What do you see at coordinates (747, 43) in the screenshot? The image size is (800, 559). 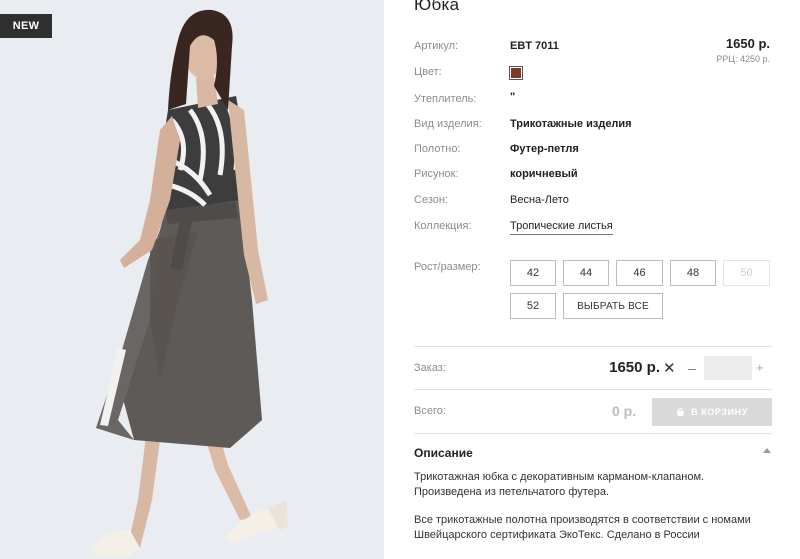 I see `product-price: 1650 р.` at bounding box center [747, 43].